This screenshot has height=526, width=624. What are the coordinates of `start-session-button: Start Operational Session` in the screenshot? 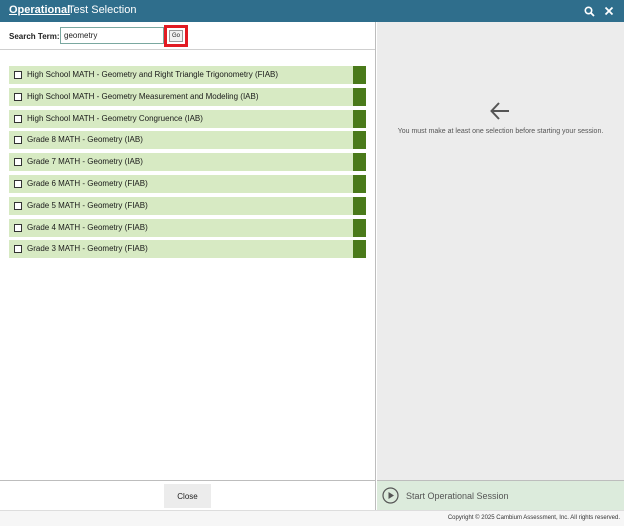 It's located at (500, 495).